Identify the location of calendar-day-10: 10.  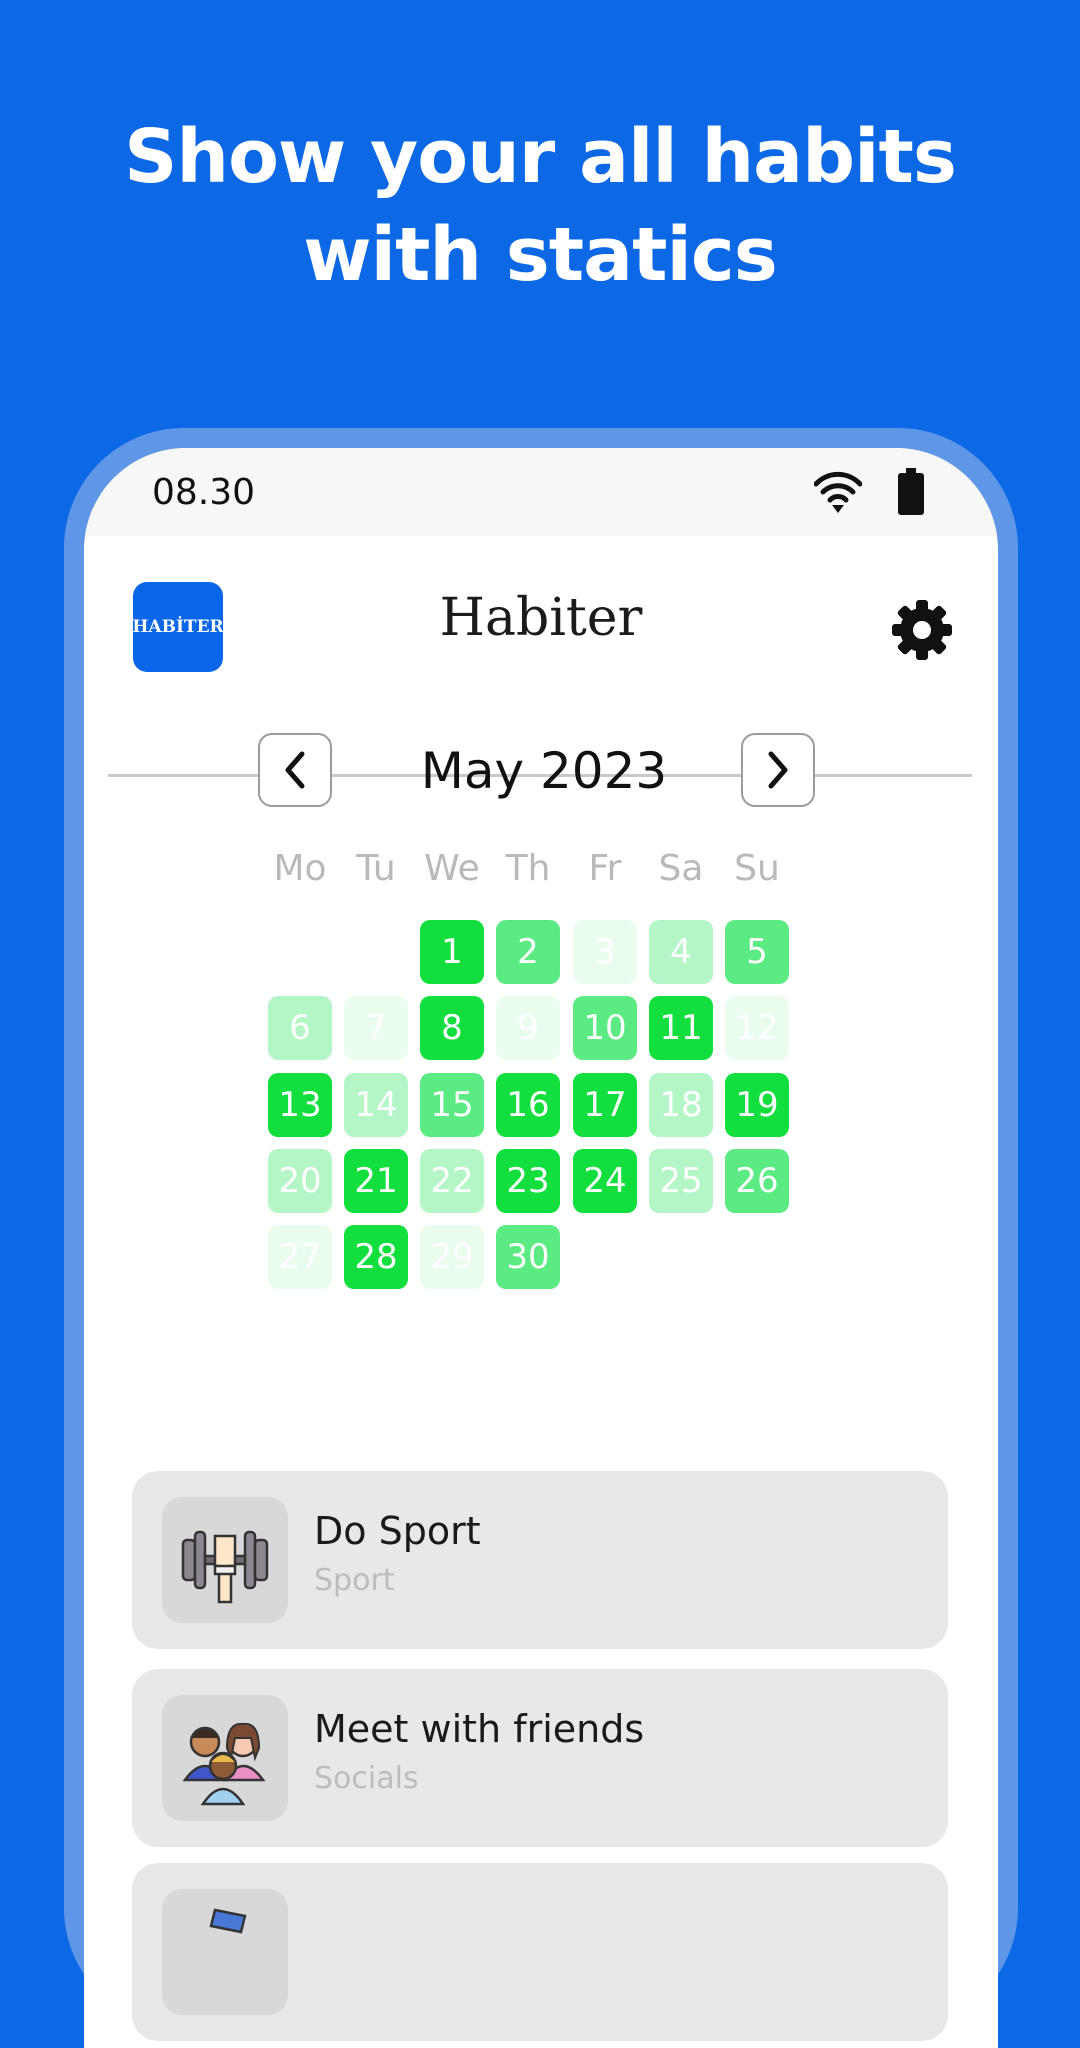
(605, 1028).